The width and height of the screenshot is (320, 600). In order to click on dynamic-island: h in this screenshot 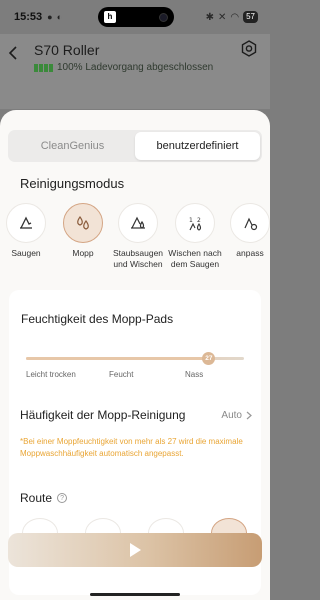, I will do `click(136, 17)`.